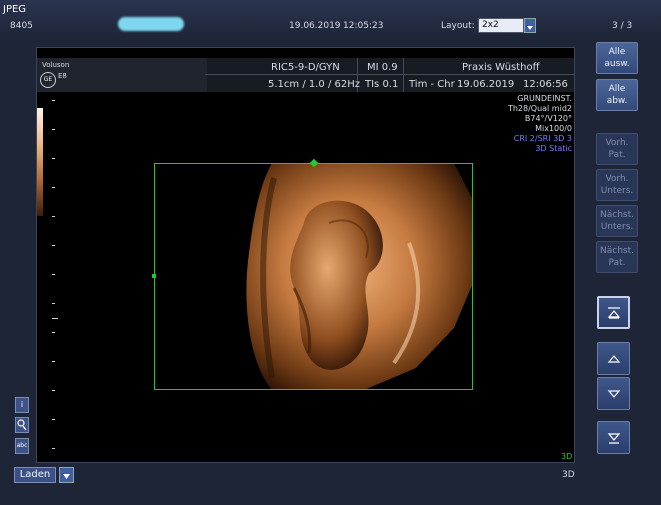  I want to click on scan-date: 19.06.2019, so click(486, 84).